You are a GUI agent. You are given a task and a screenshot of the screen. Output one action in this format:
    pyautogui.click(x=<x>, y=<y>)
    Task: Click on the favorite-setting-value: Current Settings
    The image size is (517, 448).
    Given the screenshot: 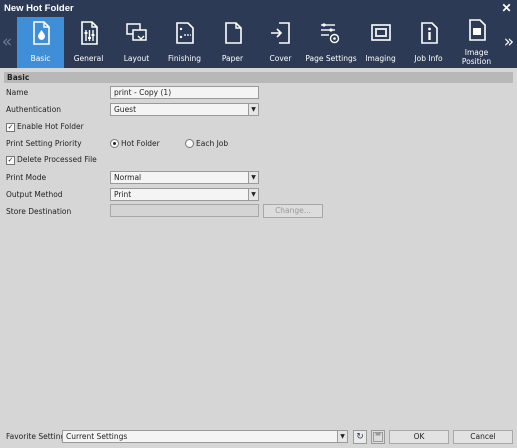 What is the action you would take?
    pyautogui.click(x=97, y=436)
    